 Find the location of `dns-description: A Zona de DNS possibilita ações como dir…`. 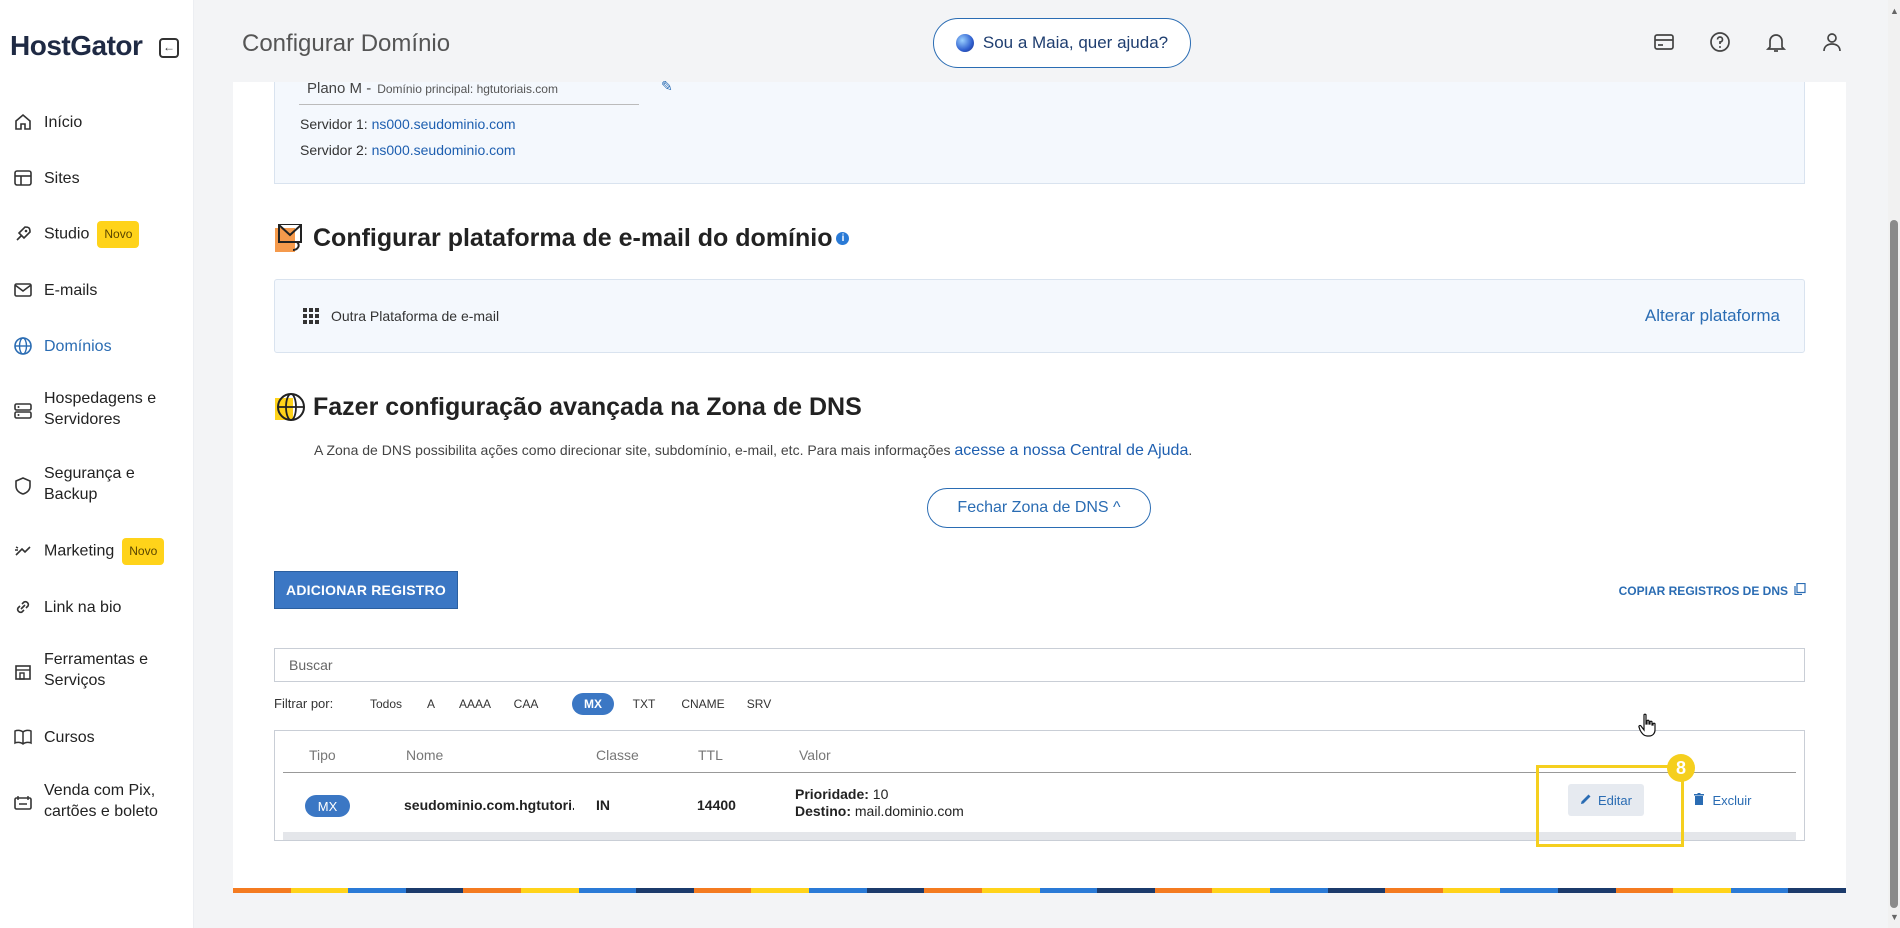

dns-description: A Zona de DNS possibilita ações como dir… is located at coordinates (753, 451).